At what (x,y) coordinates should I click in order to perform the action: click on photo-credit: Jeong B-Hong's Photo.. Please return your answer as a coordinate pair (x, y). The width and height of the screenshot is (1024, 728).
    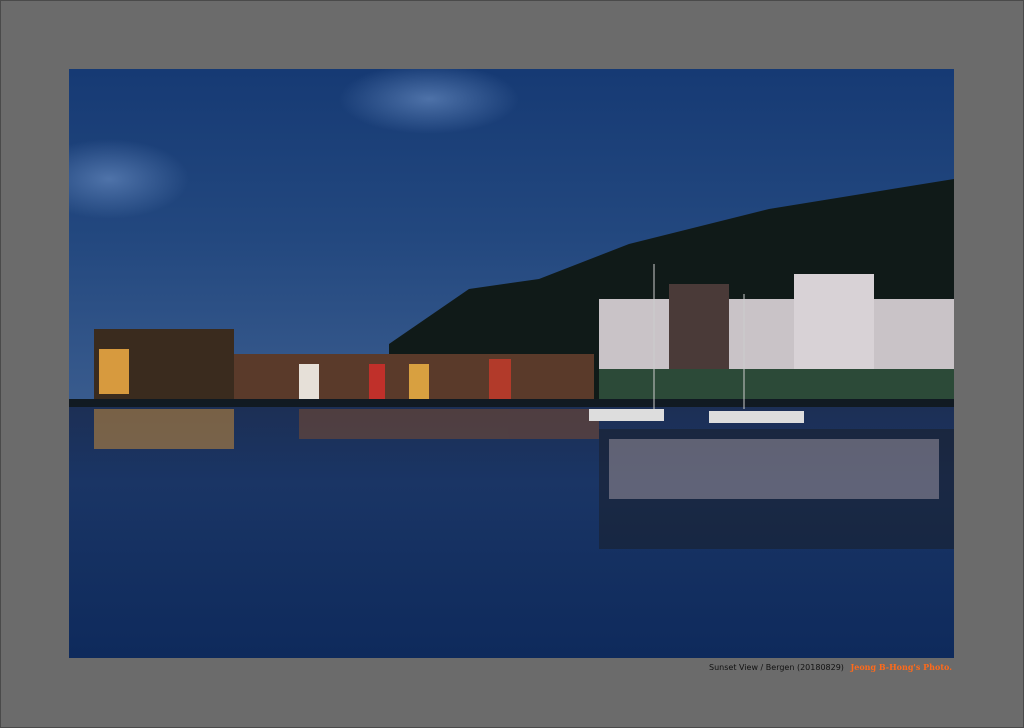
    Looking at the image, I should click on (901, 667).